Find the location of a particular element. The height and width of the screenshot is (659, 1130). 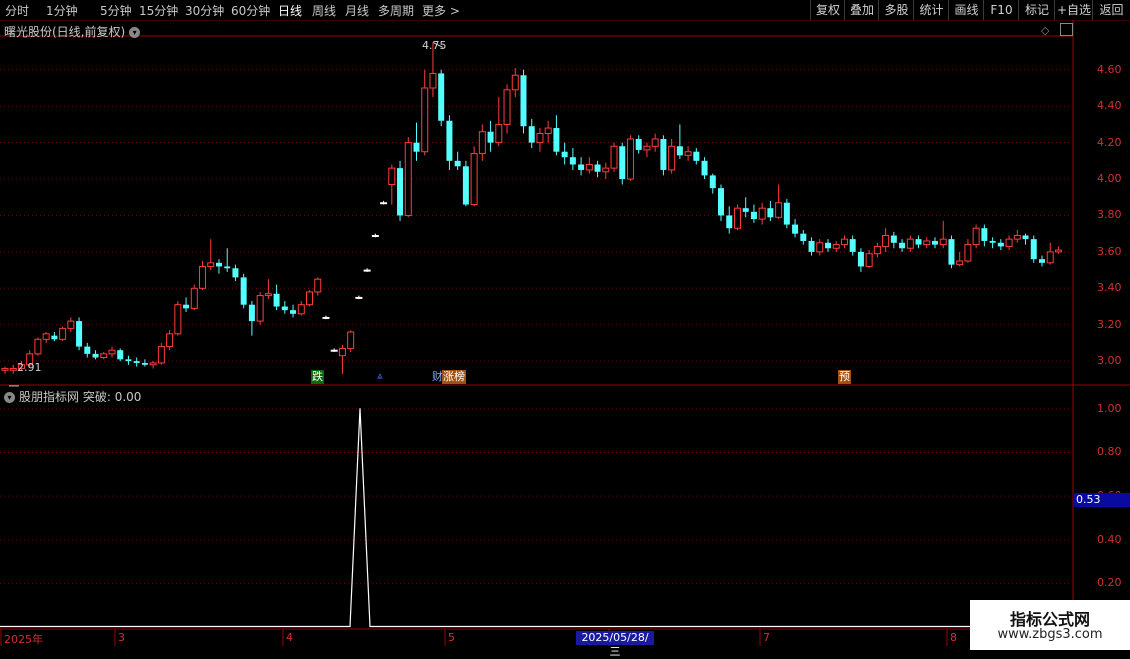

up-arrow-icon: ⩓ is located at coordinates (380, 376).